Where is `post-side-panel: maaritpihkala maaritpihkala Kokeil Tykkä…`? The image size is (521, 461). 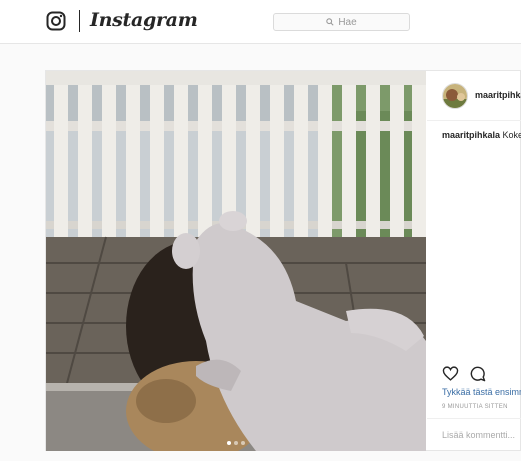
post-side-panel: maaritpihkala maaritpihkala Kokeil Tykkä… is located at coordinates (474, 261).